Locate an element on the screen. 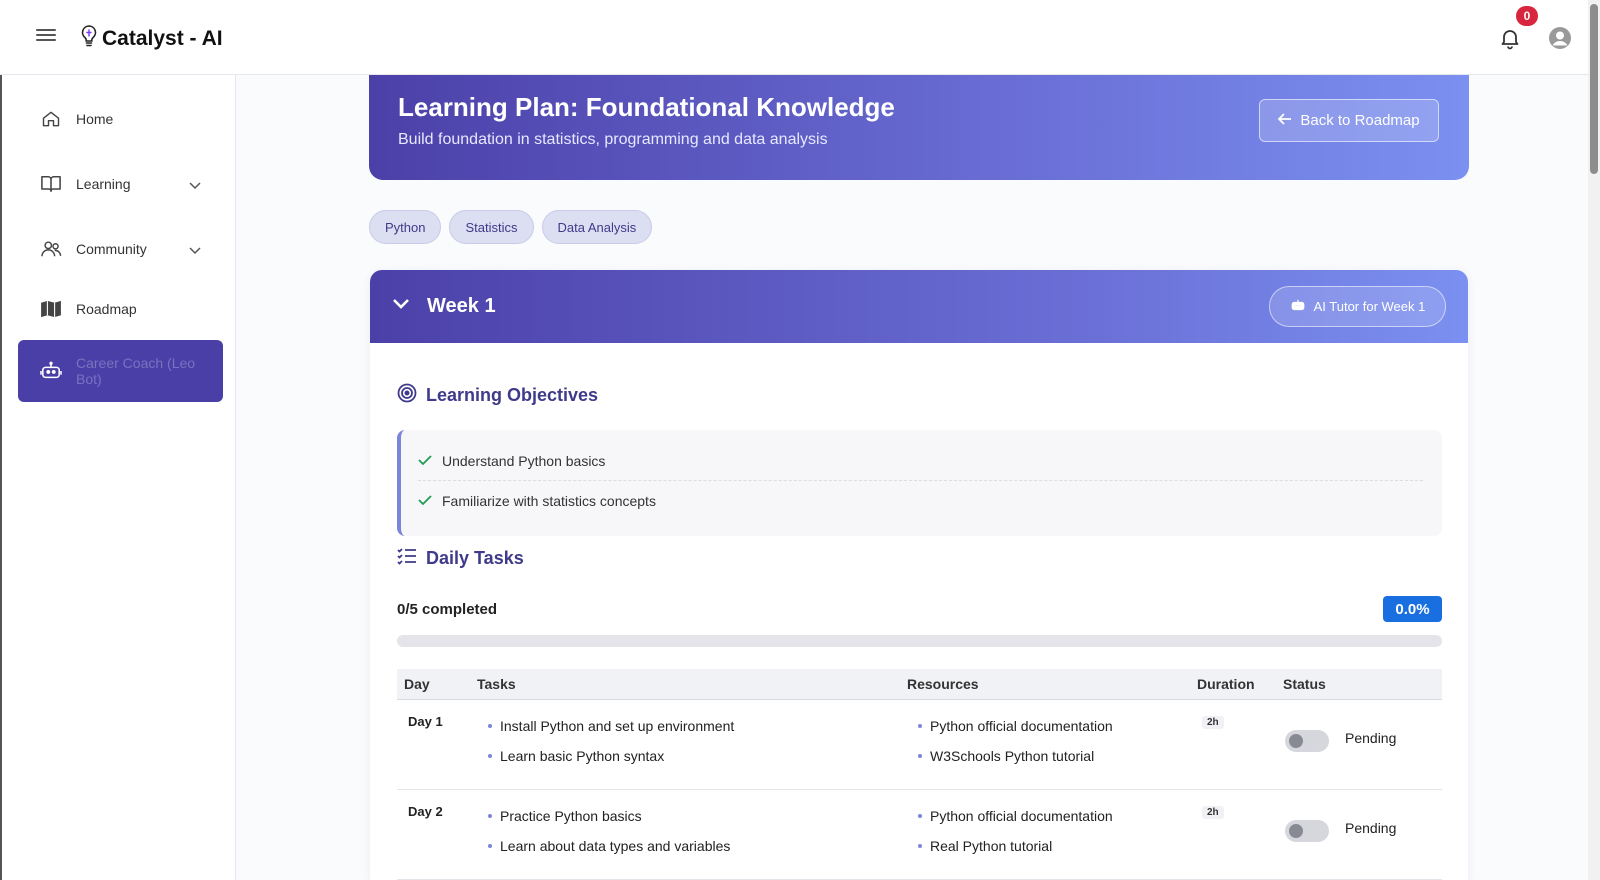 The width and height of the screenshot is (1600, 880). day-label: Day 1 is located at coordinates (425, 721).